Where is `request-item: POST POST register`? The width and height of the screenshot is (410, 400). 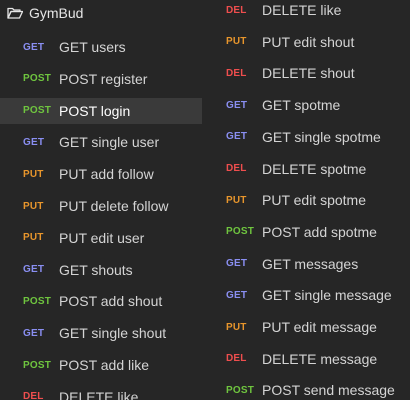 request-item: POST POST register is located at coordinates (101, 79).